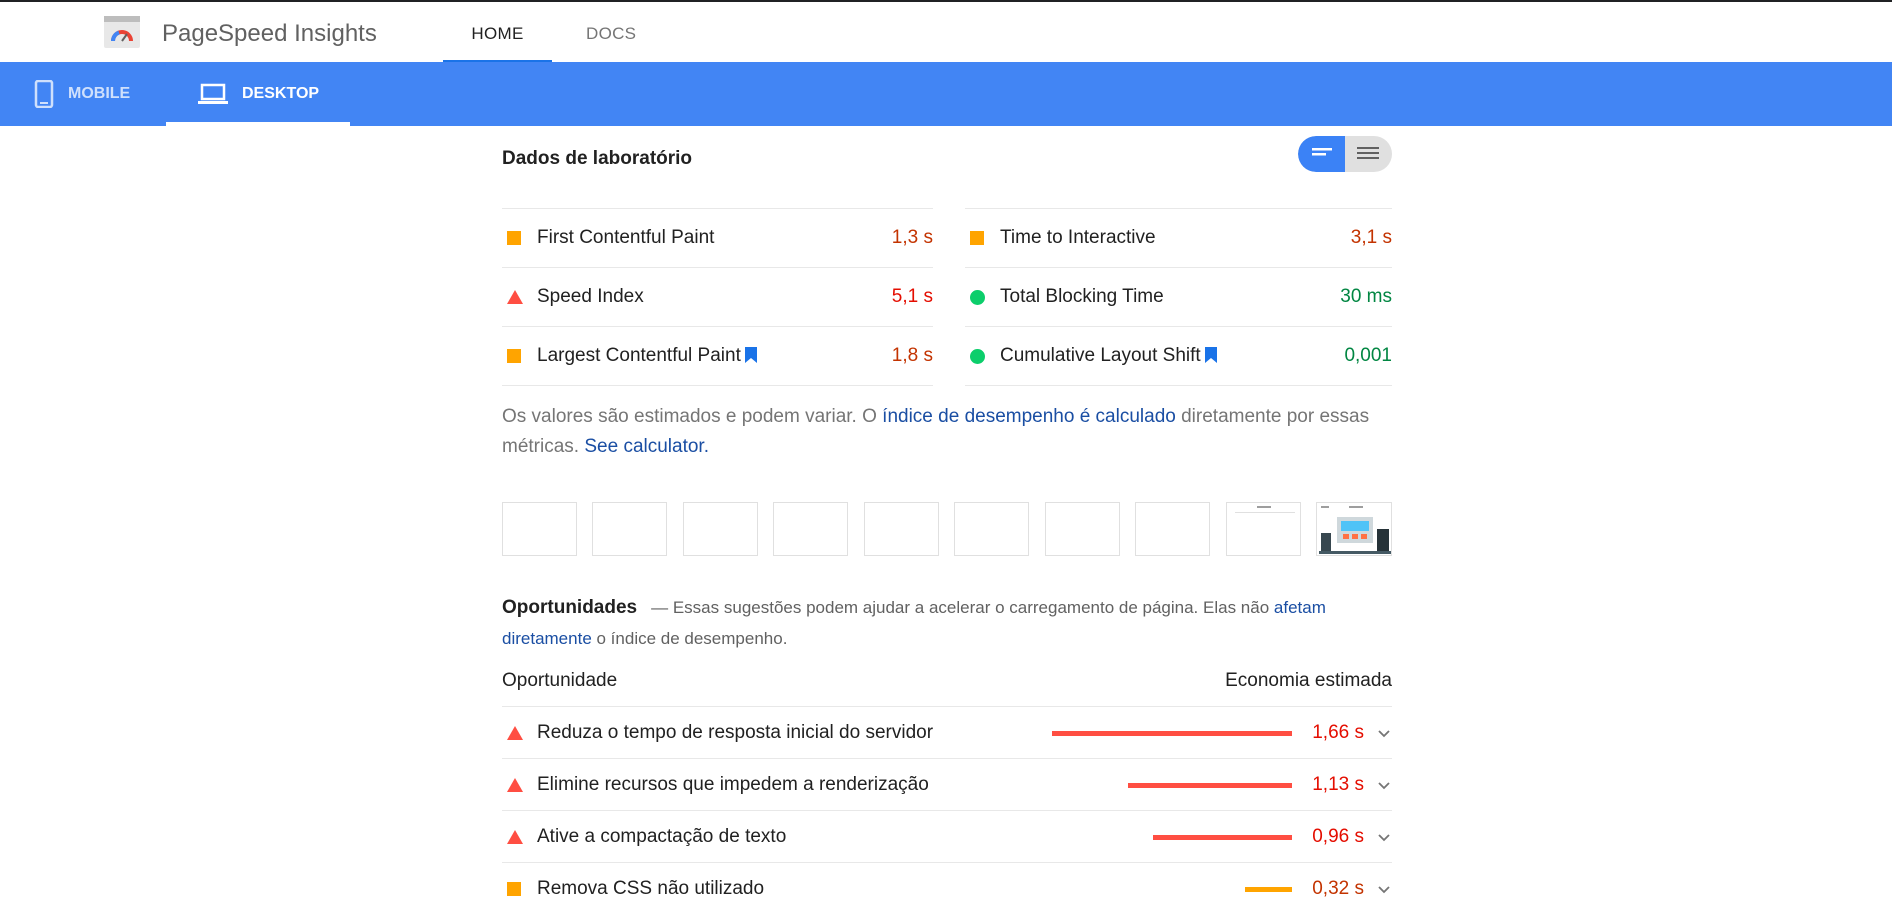 This screenshot has width=1892, height=913. What do you see at coordinates (1078, 237) in the screenshot?
I see `metric-name: Time to Interactive` at bounding box center [1078, 237].